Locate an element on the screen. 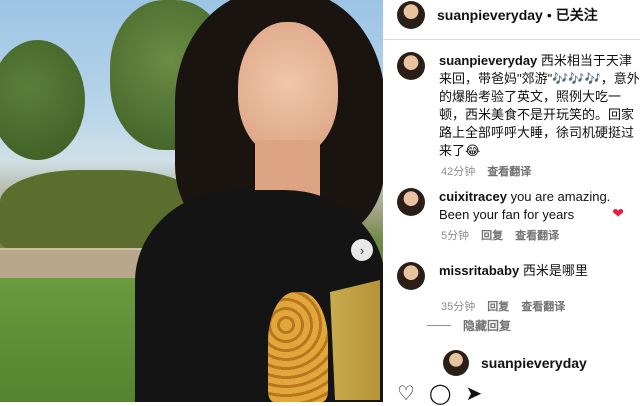 Image resolution: width=640 pixels, height=406 pixels. nested-reply-username: suanpieveryday is located at coordinates (534, 363).